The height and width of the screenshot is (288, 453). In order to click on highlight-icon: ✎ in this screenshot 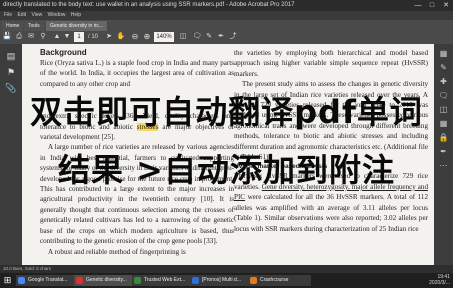, I will do `click(209, 37)`.